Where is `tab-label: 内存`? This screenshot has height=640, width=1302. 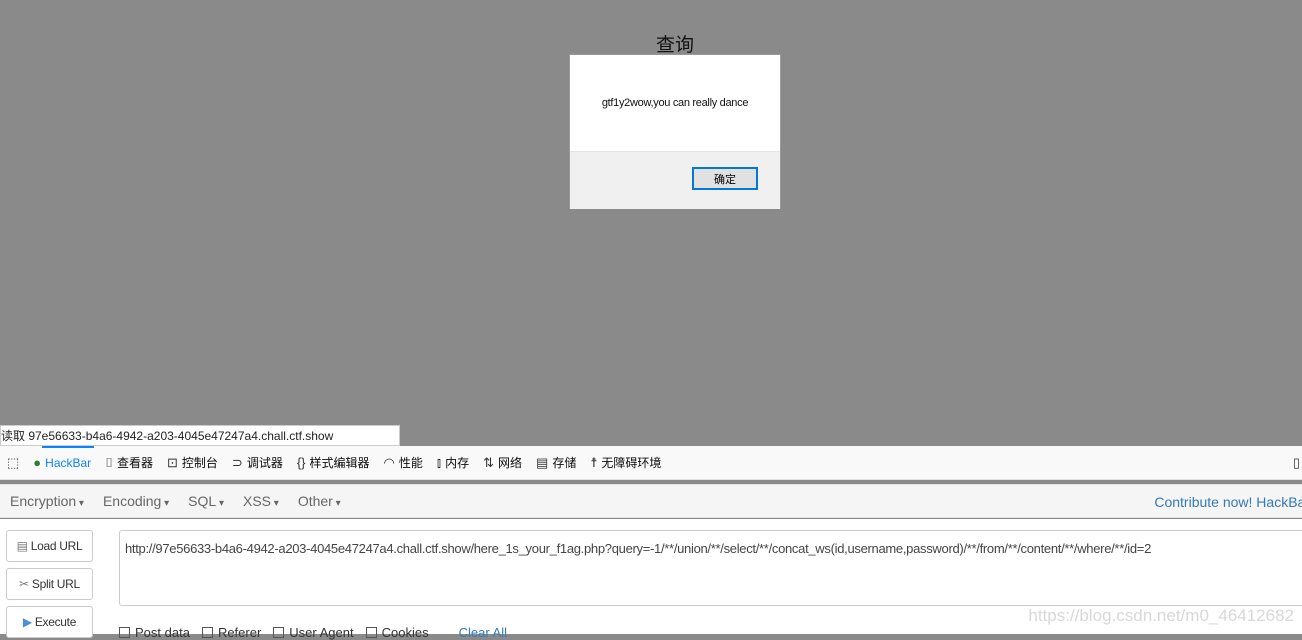
tab-label: 内存 is located at coordinates (457, 463).